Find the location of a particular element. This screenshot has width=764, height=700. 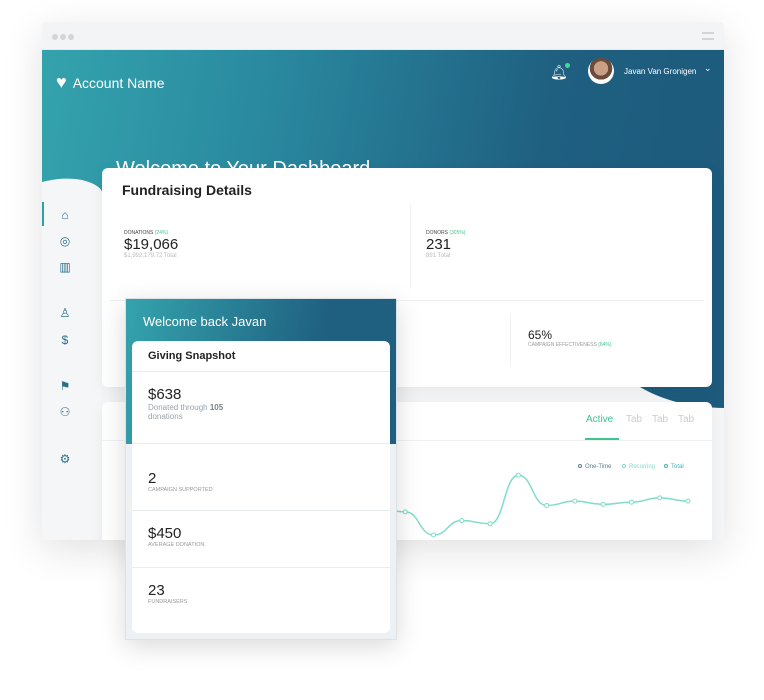

stat-change: (305%) is located at coordinates (457, 233).